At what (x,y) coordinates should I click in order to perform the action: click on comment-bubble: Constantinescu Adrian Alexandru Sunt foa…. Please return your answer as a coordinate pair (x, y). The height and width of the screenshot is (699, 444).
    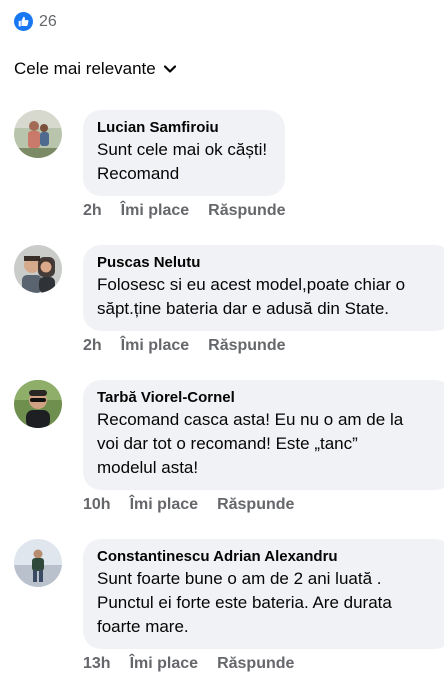
    Looking at the image, I should click on (263, 594).